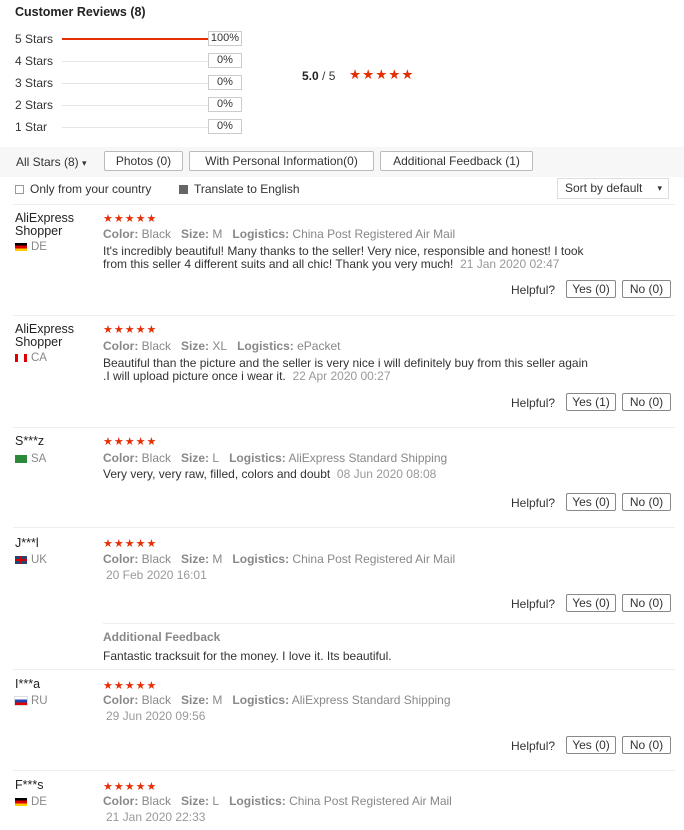  I want to click on review-attributes: Color: Black Size: XL Logistics: ePacket, so click(221, 346).